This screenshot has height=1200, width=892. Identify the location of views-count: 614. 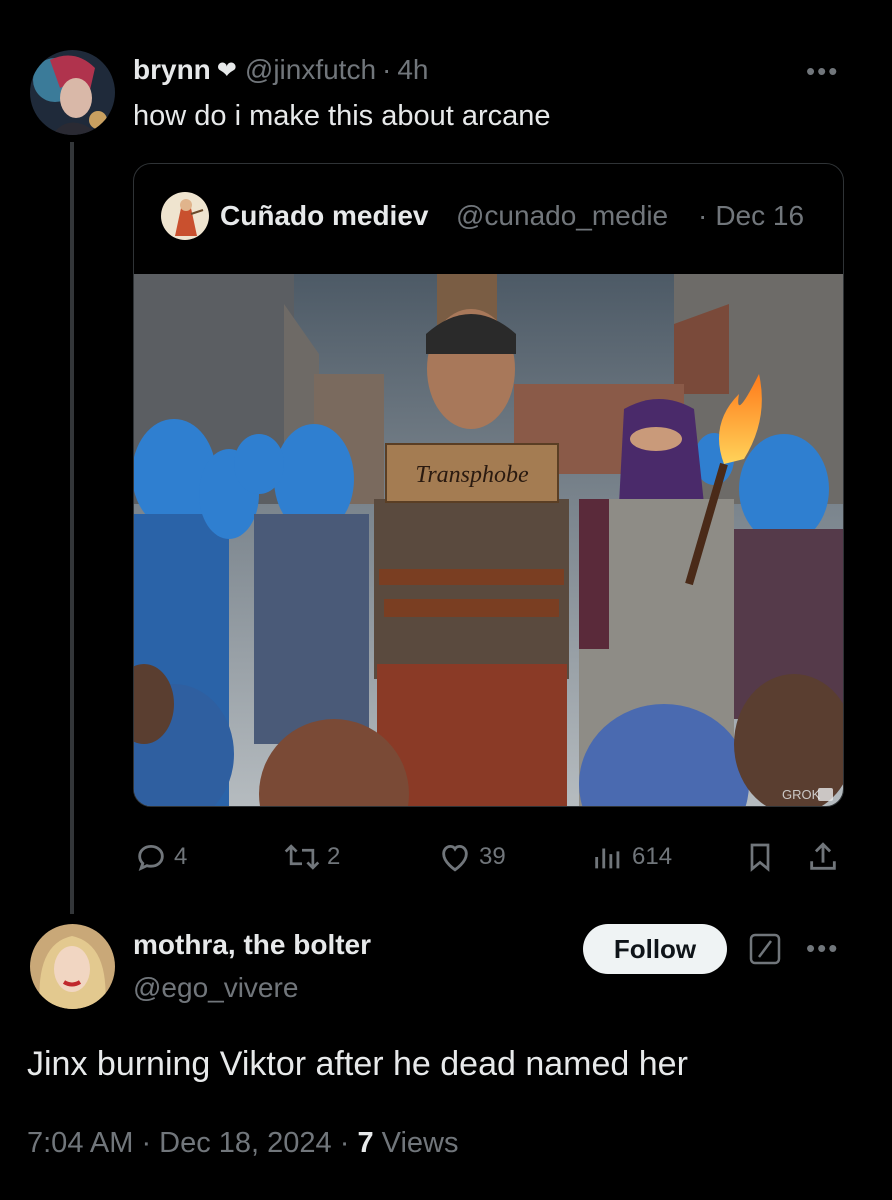
(652, 856).